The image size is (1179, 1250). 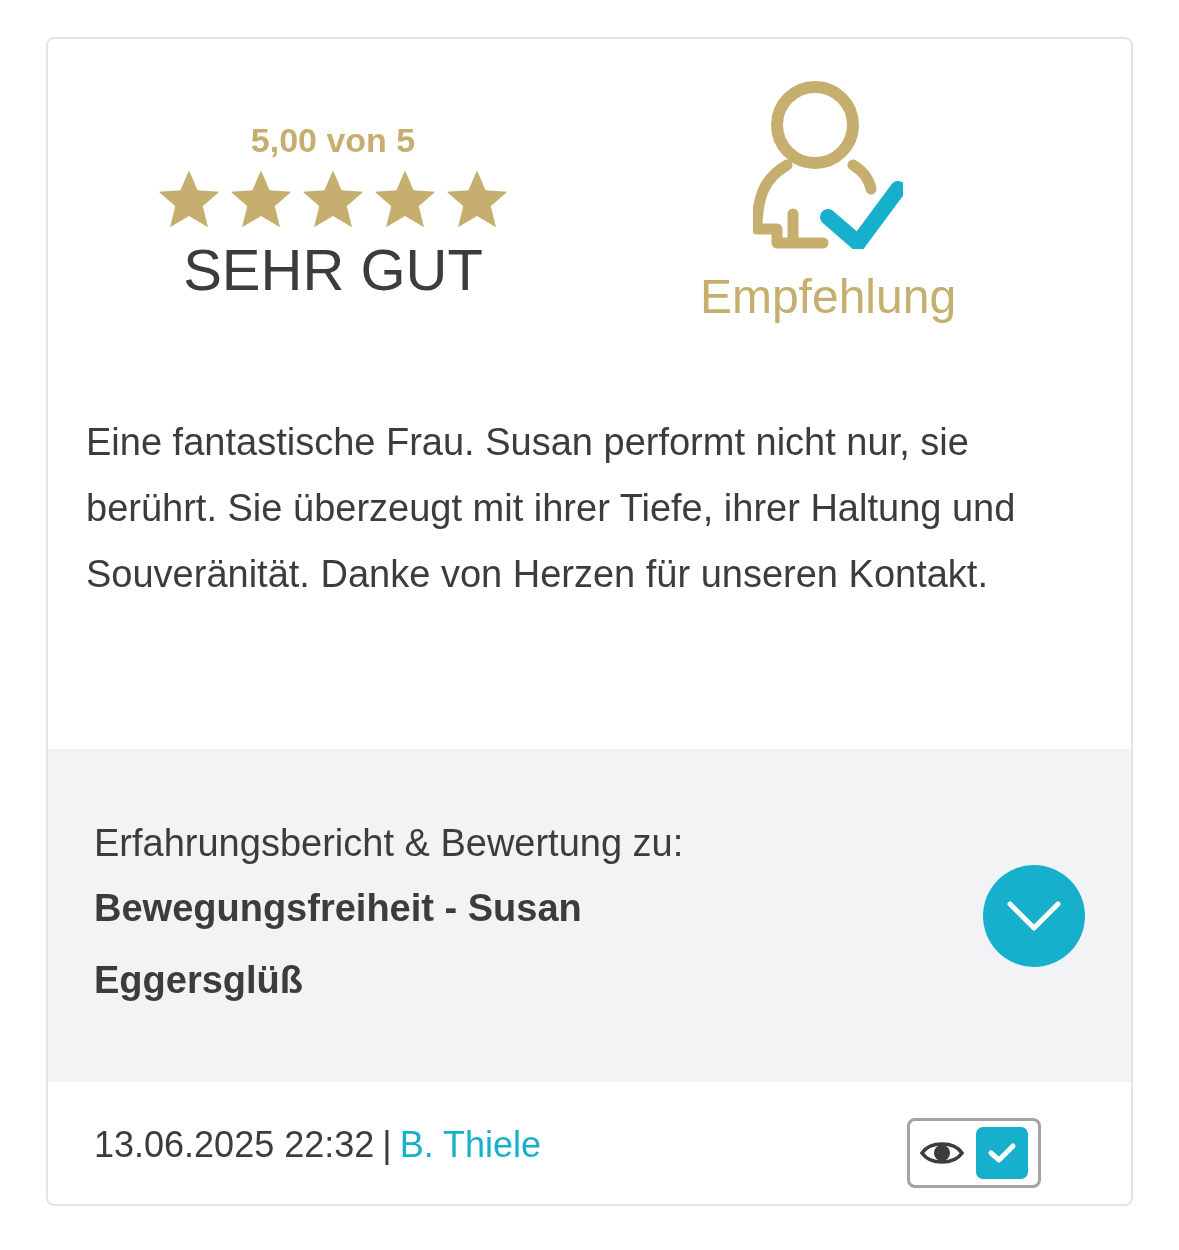 What do you see at coordinates (942, 1153) in the screenshot?
I see `eye-icon` at bounding box center [942, 1153].